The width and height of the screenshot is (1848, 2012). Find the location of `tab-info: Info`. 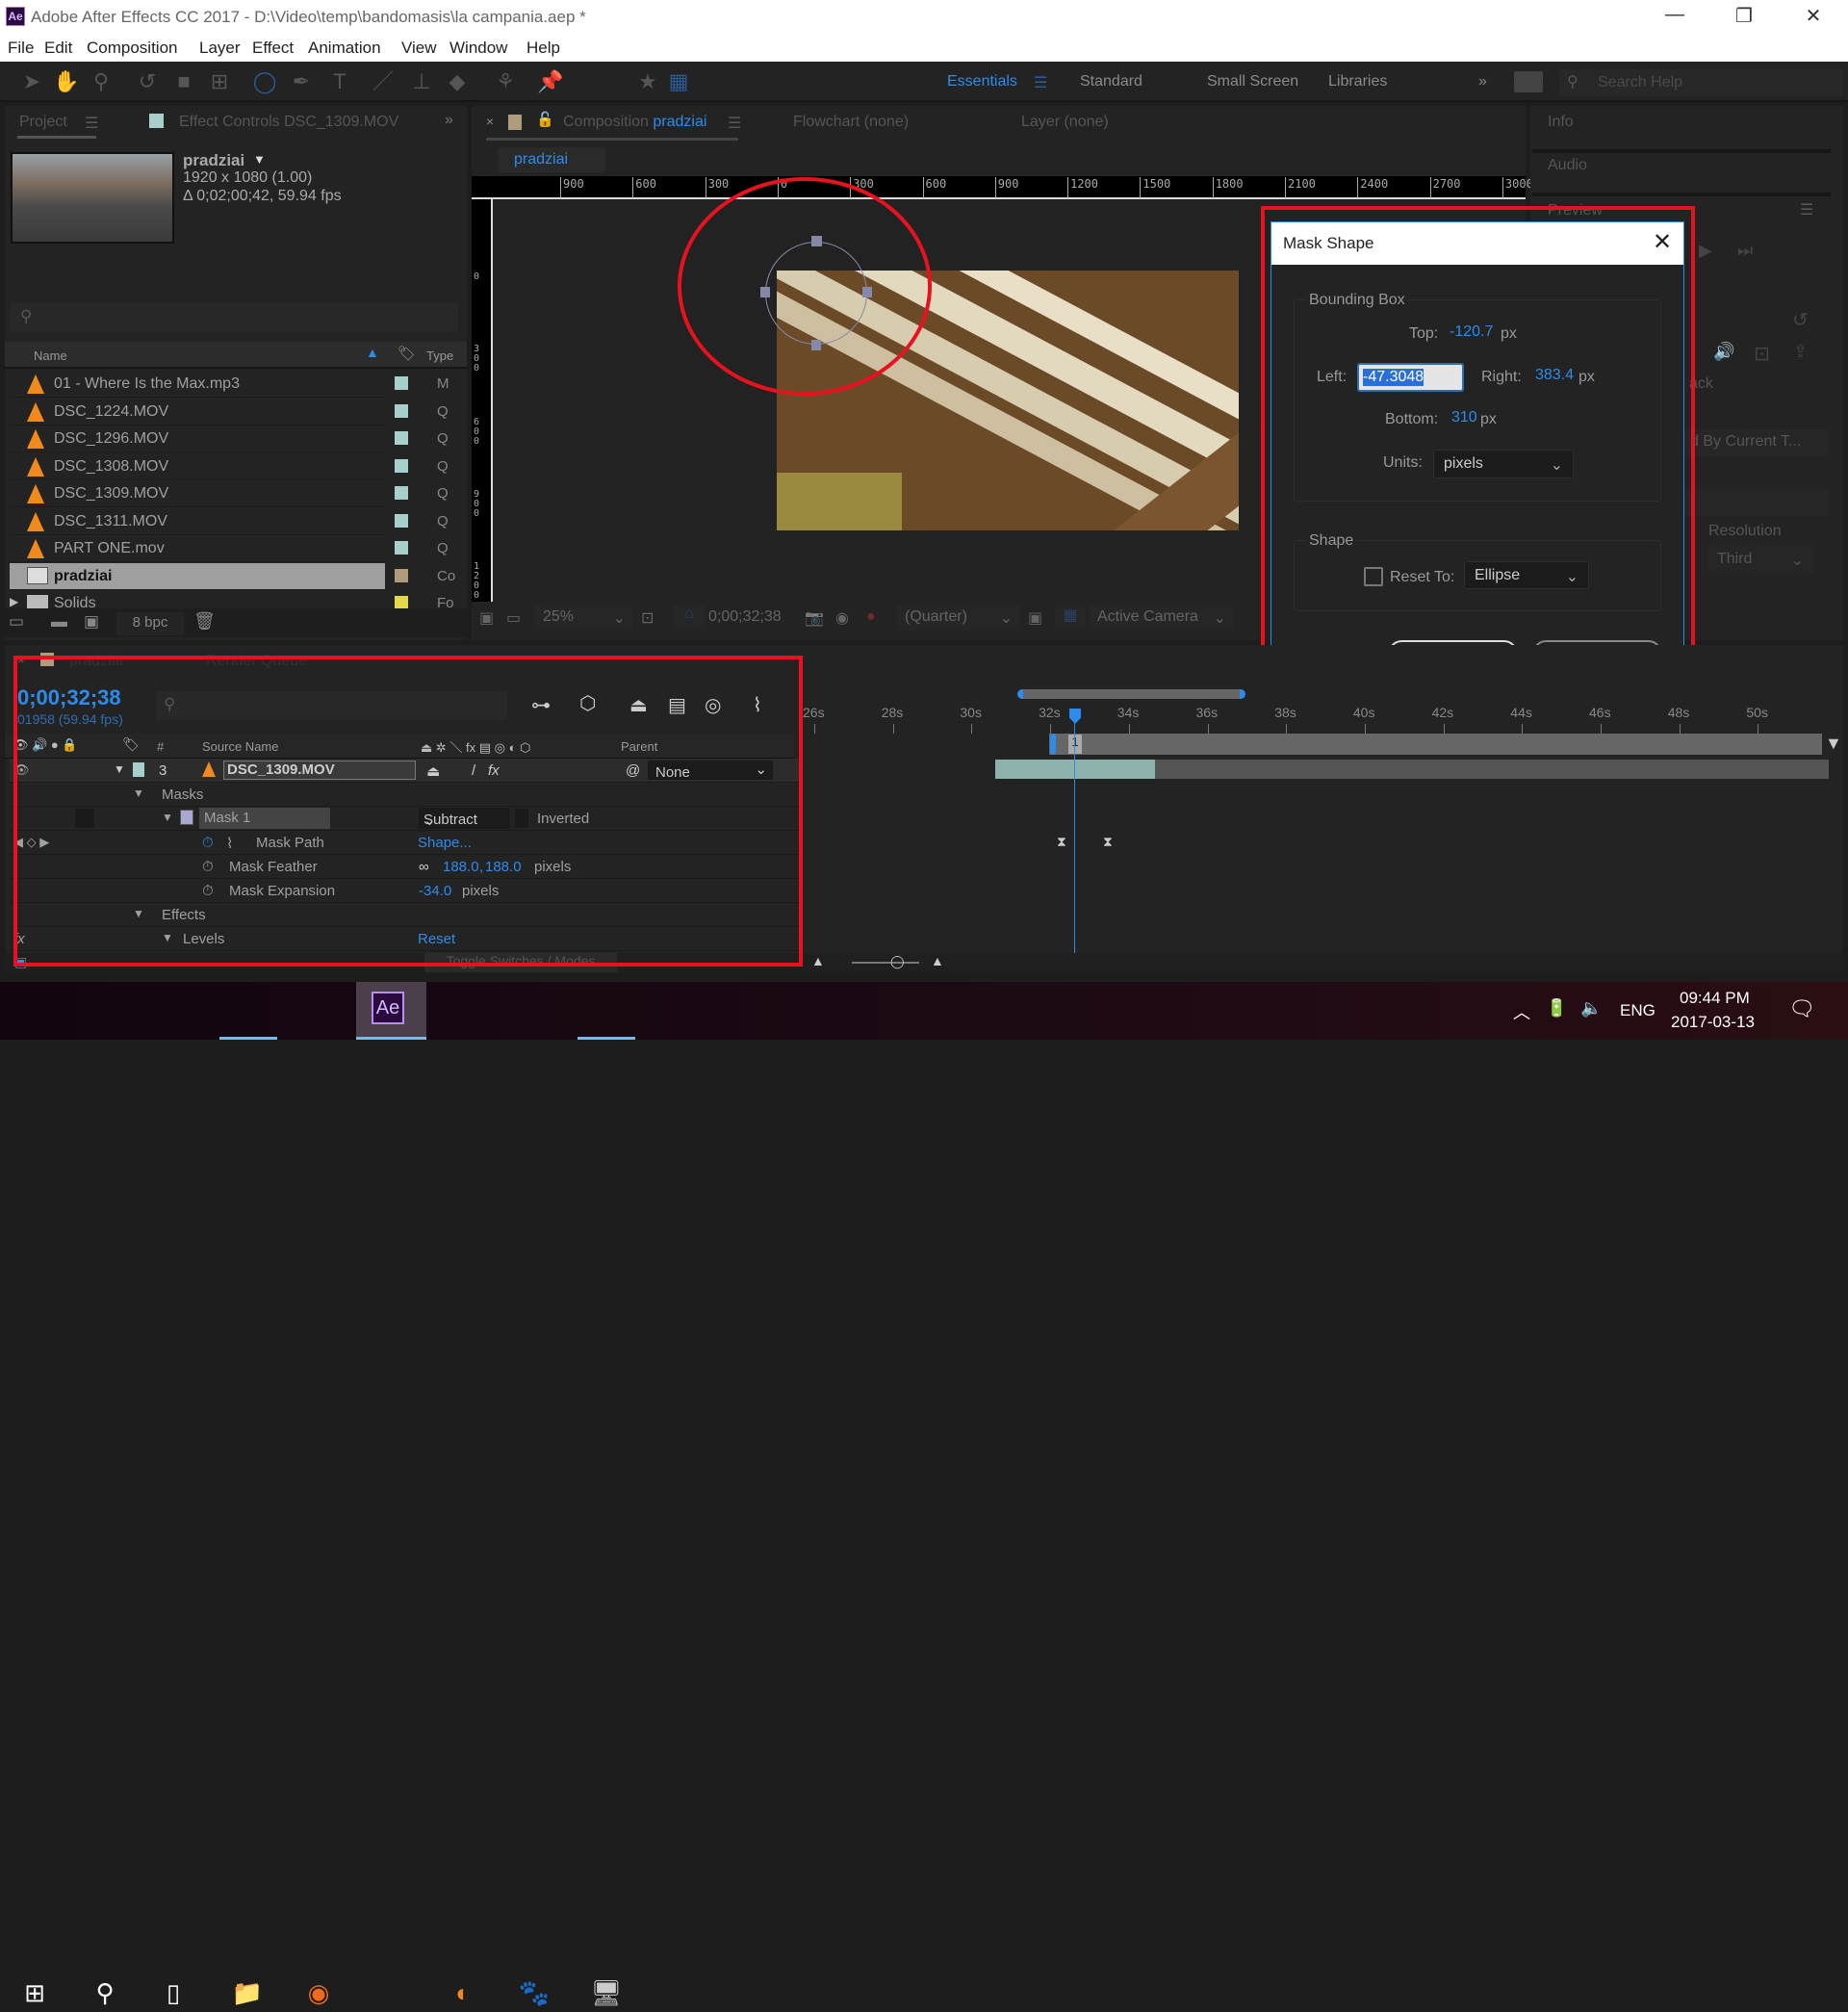

tab-info: Info is located at coordinates (1561, 123).